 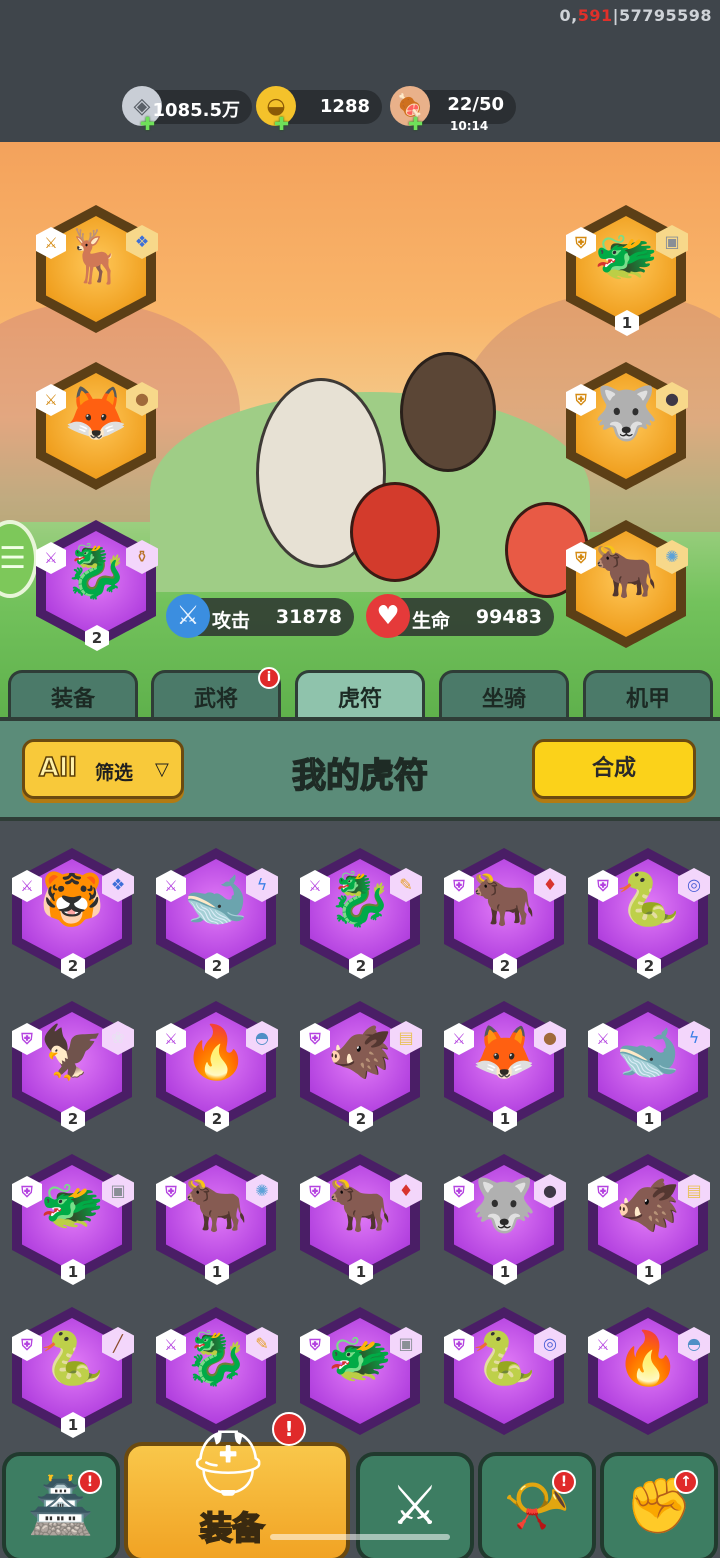 I want to click on tally-slot: 🐯 ⚔ ❖ 2, so click(x=73, y=913).